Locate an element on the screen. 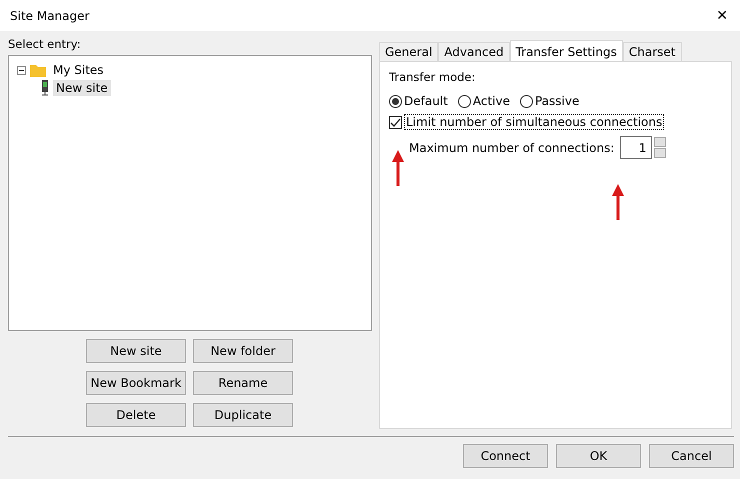  radio-label: Default is located at coordinates (426, 101).